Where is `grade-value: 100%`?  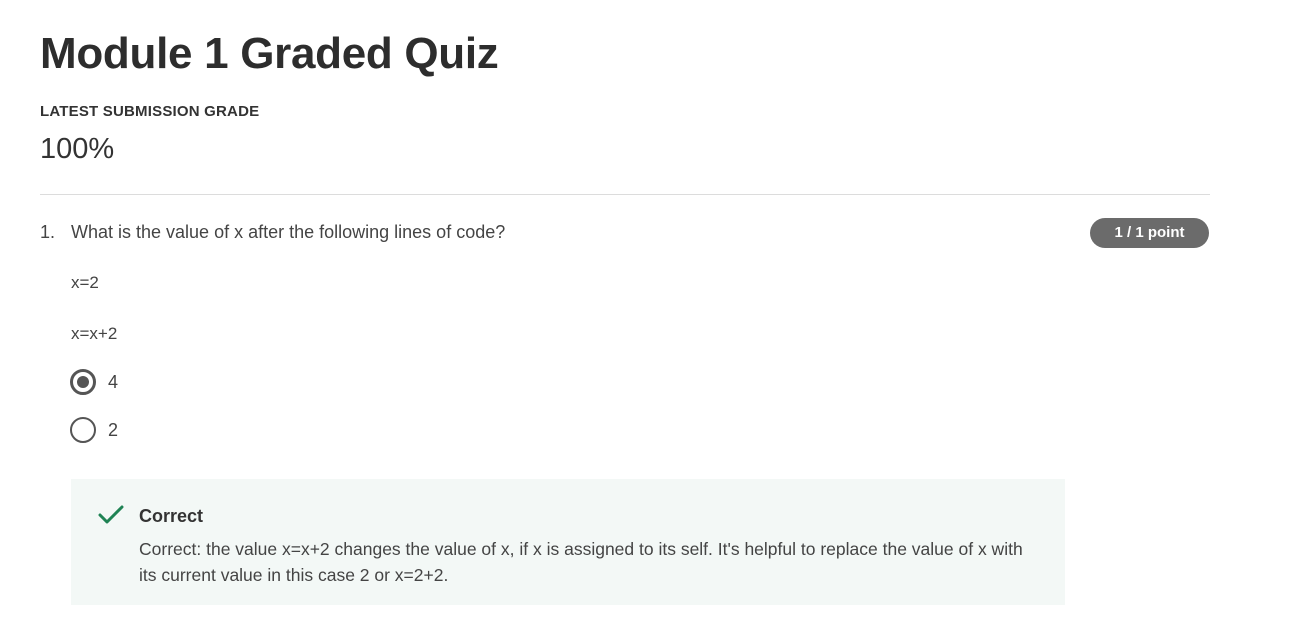
grade-value: 100% is located at coordinates (77, 149).